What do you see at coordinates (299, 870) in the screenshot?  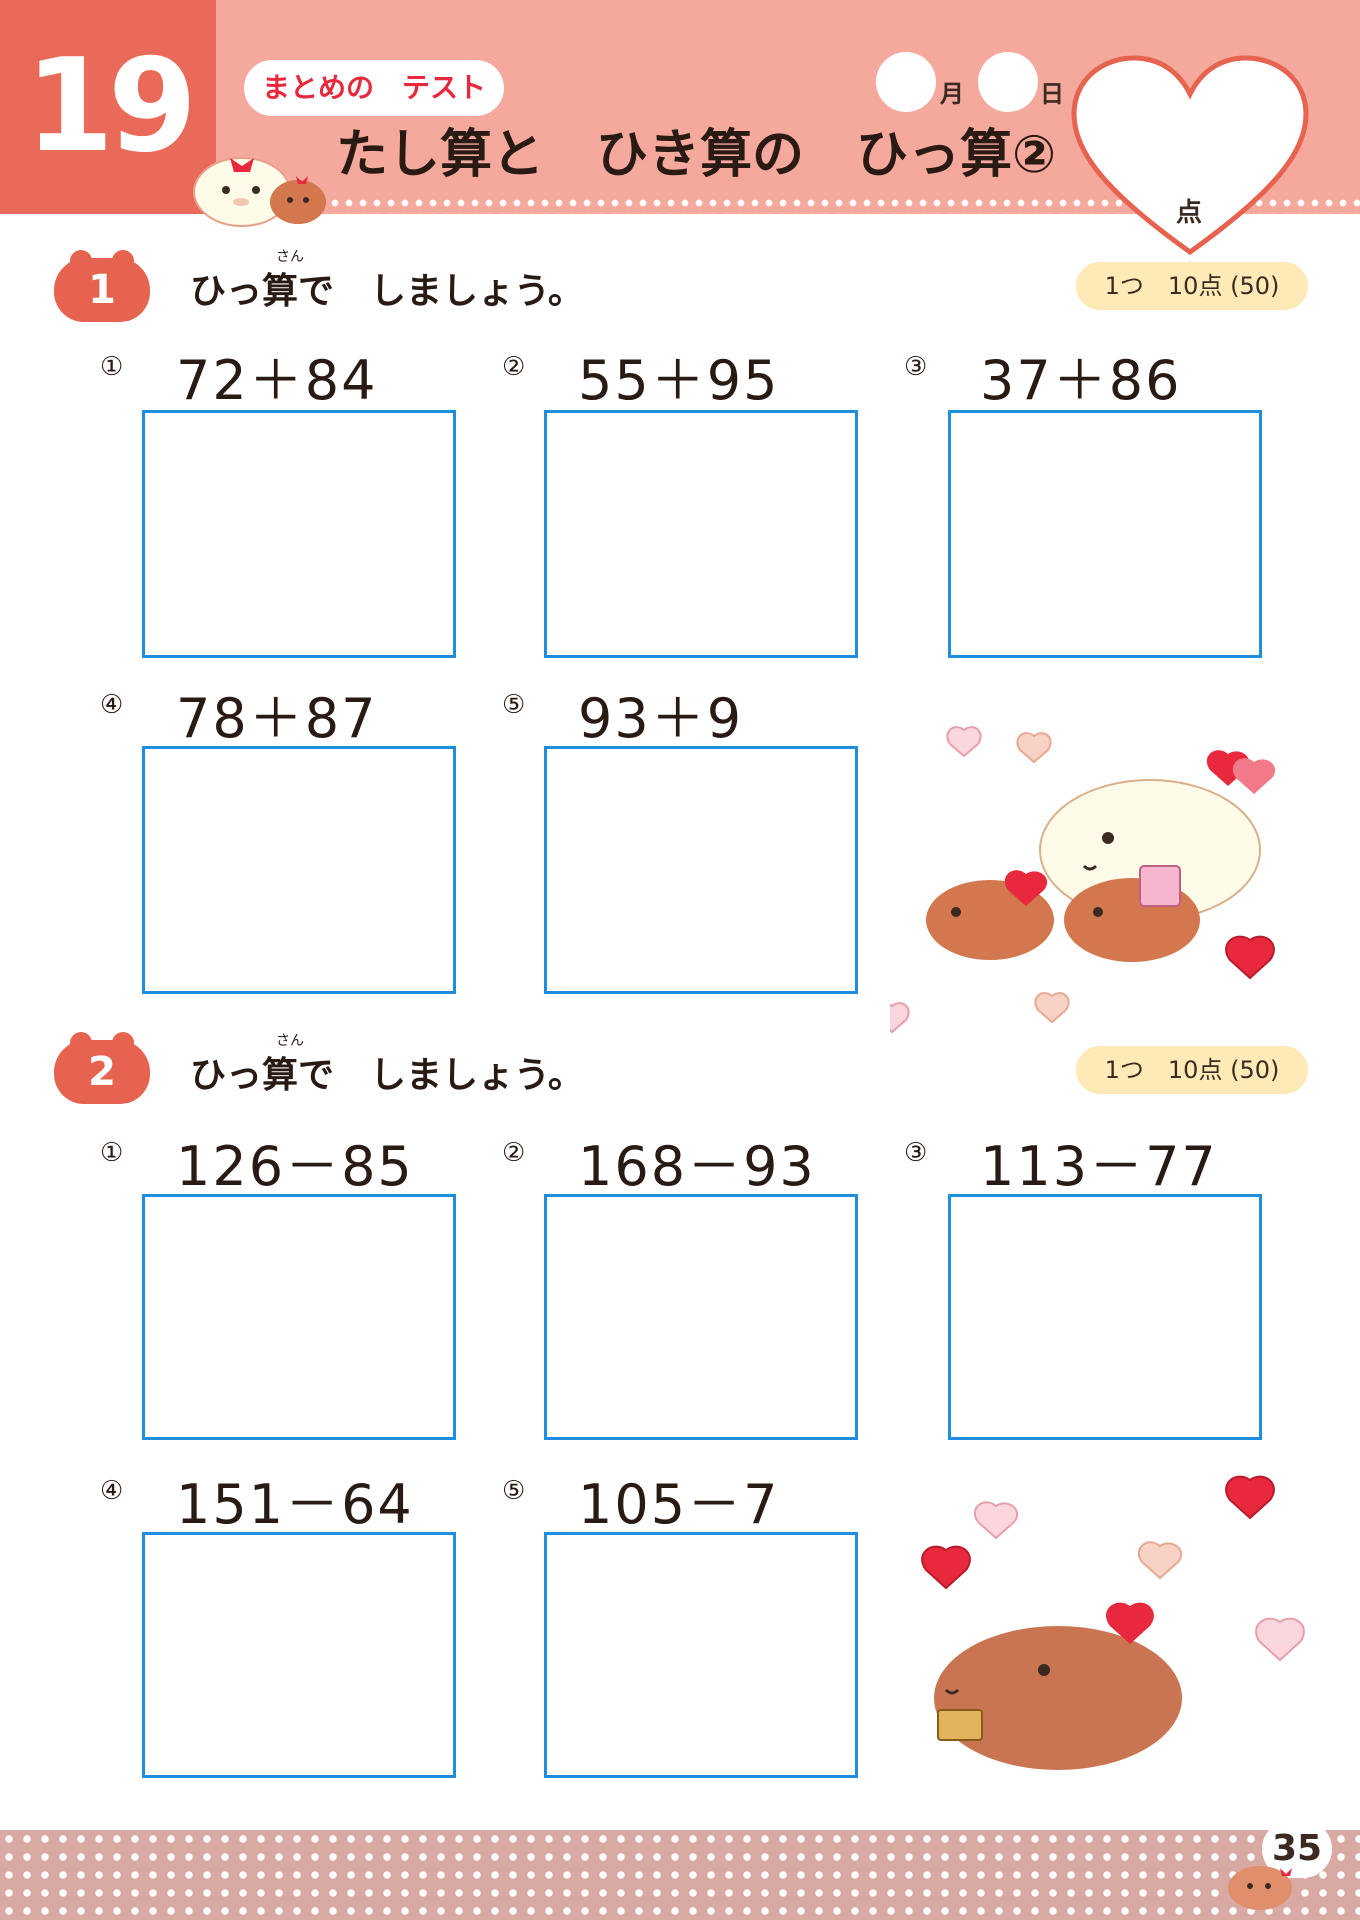 I see `s1-problem4-answer-box` at bounding box center [299, 870].